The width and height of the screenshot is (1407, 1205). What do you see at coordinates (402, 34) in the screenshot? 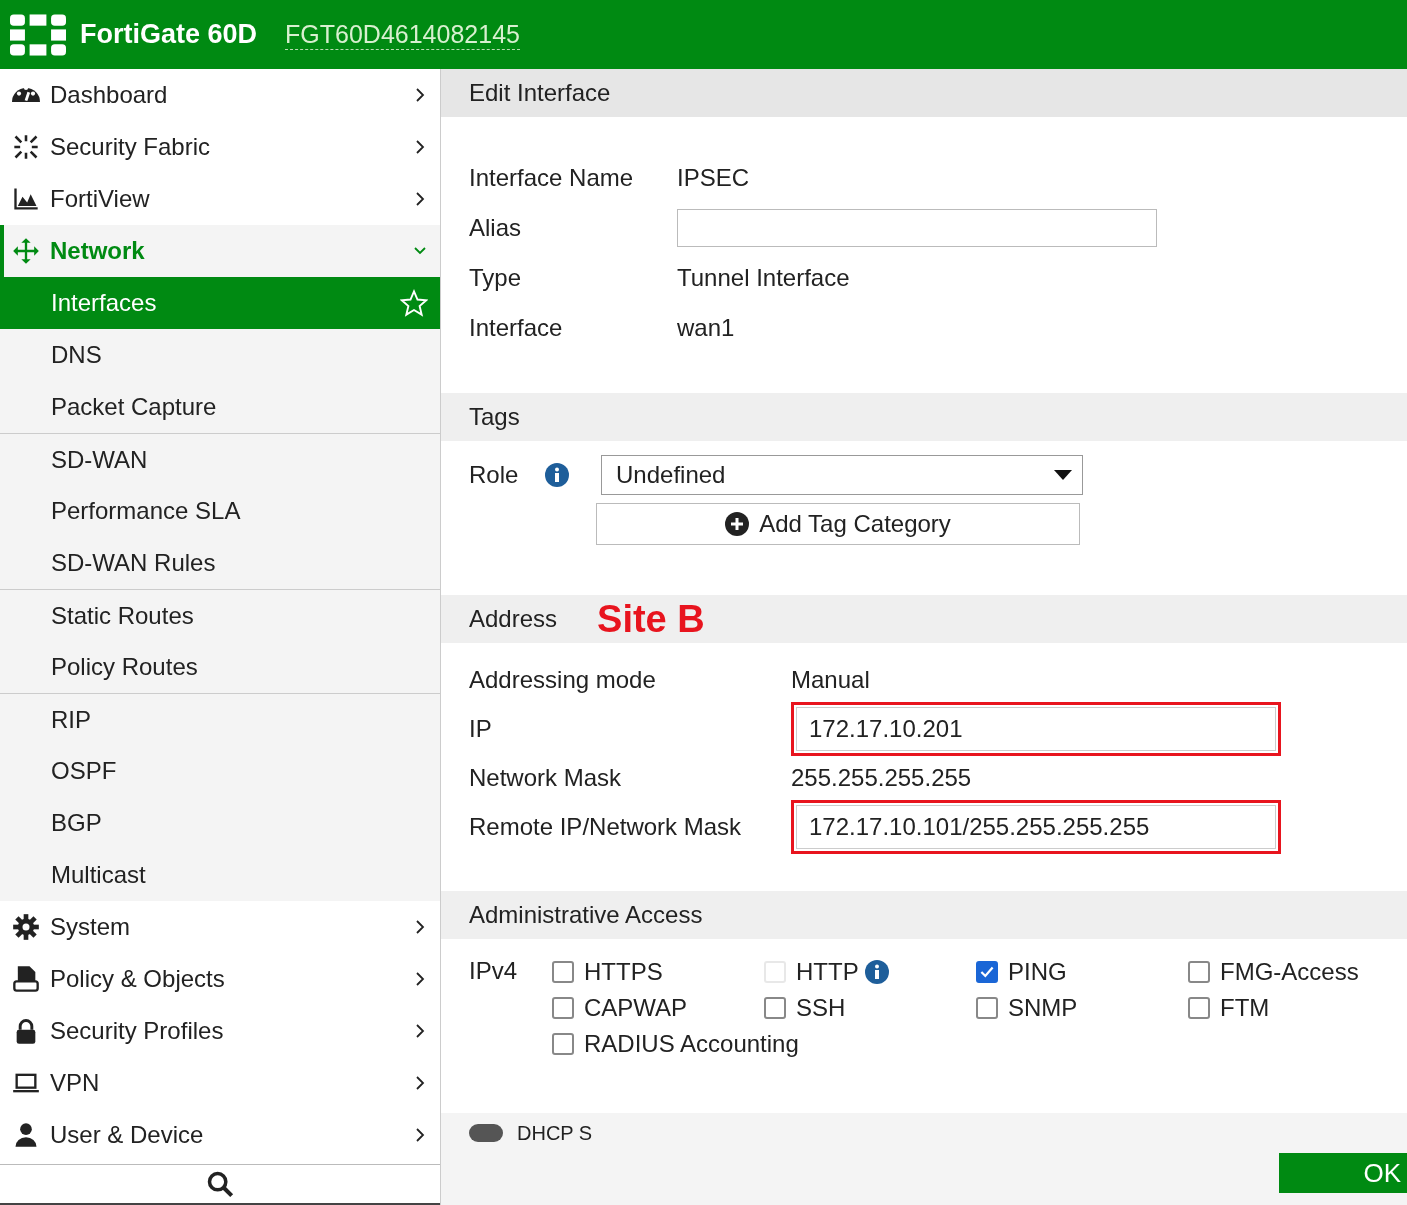
I see `serial-link: FGT60D4614082145` at bounding box center [402, 34].